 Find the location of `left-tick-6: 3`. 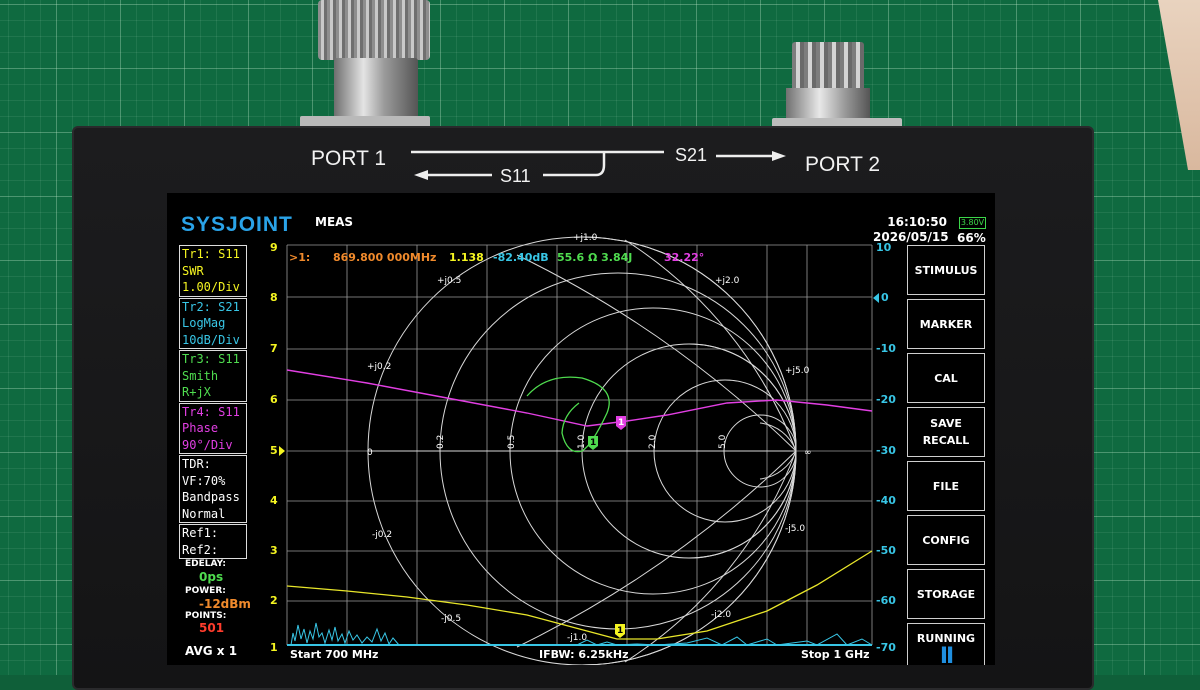

left-tick-6: 3 is located at coordinates (274, 550).